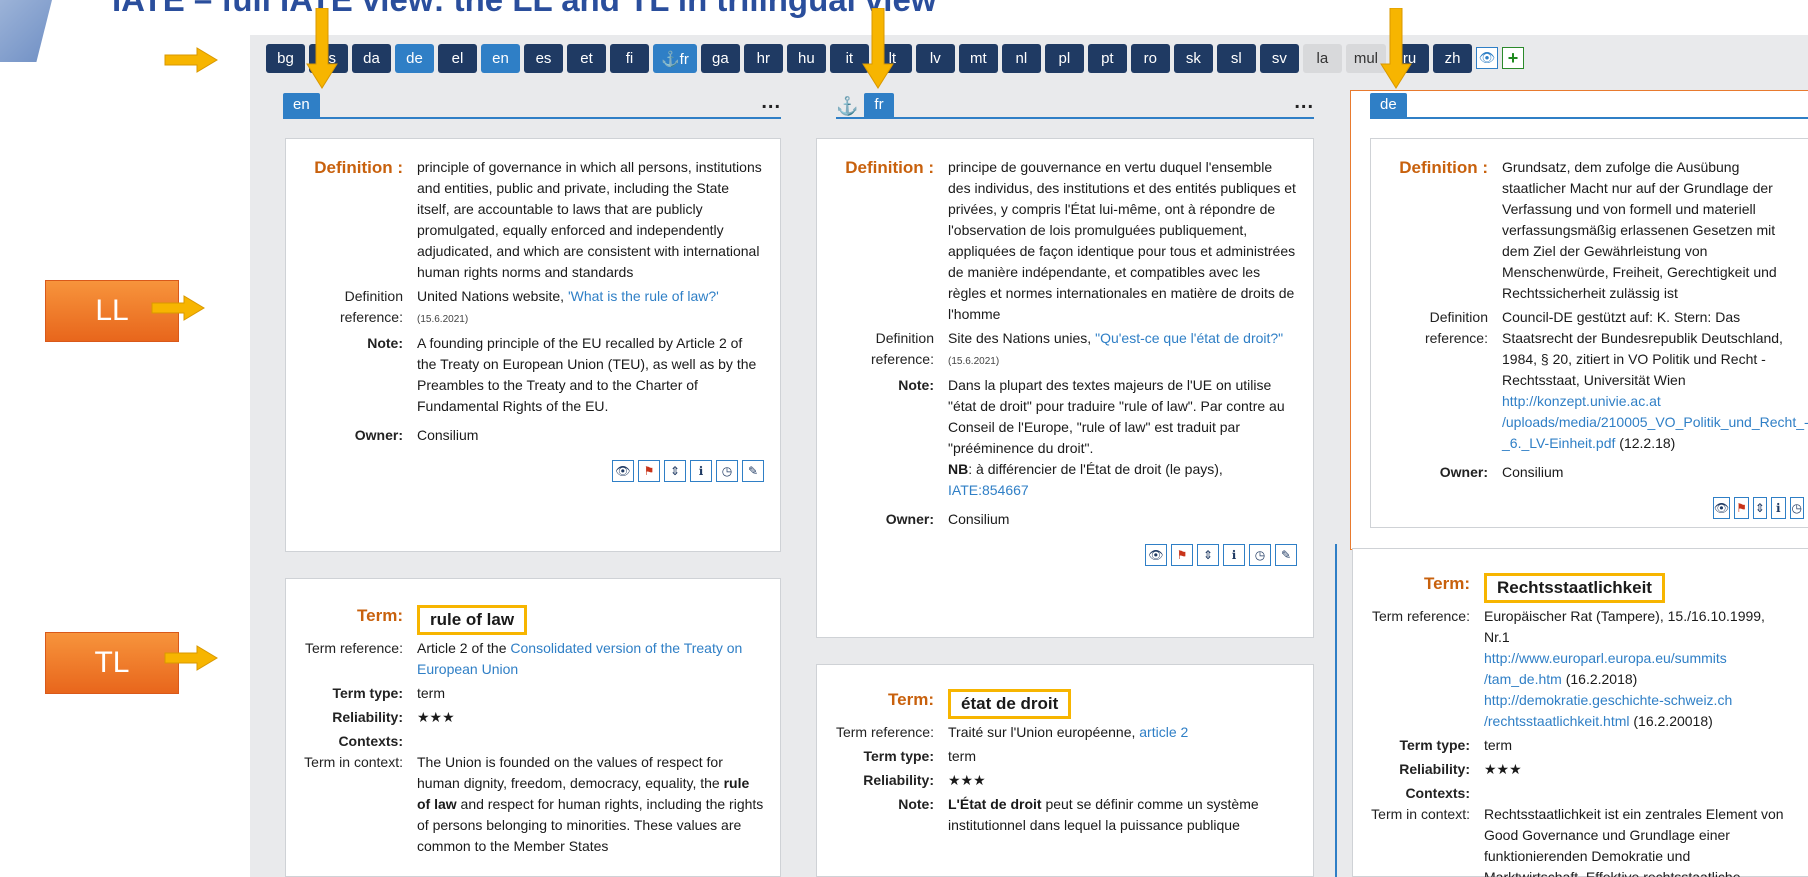 This screenshot has width=1808, height=877. Describe the element at coordinates (191, 658) in the screenshot. I see `tl-arrow-icon` at that location.